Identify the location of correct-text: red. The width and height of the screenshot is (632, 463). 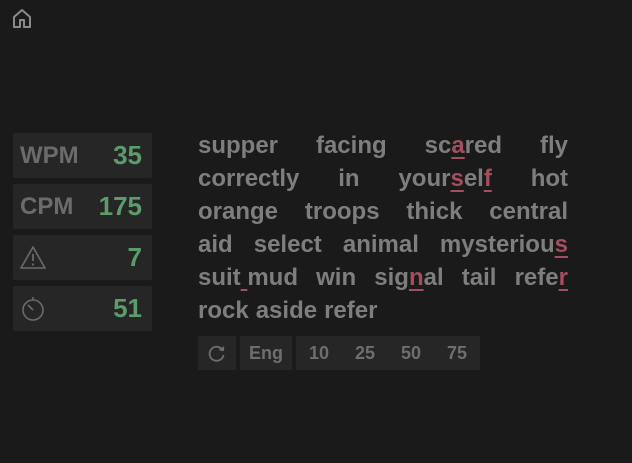
(483, 145).